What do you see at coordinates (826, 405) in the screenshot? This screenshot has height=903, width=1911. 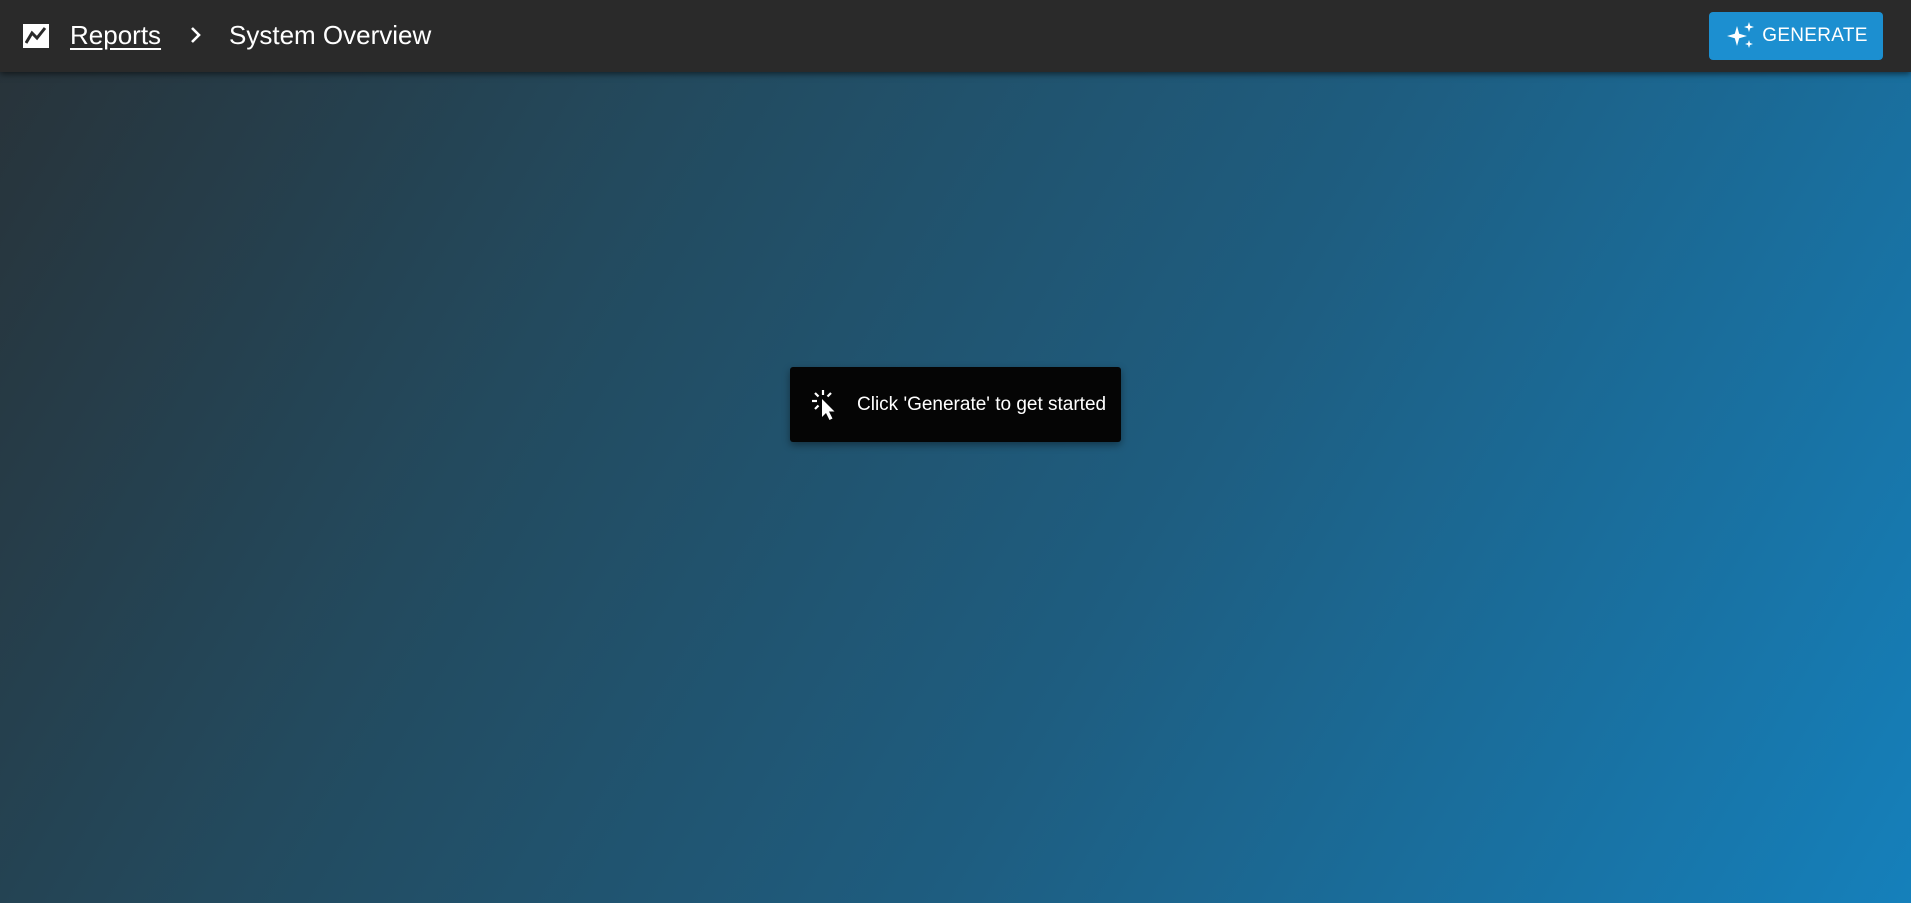 I see `click-cursor-icon` at bounding box center [826, 405].